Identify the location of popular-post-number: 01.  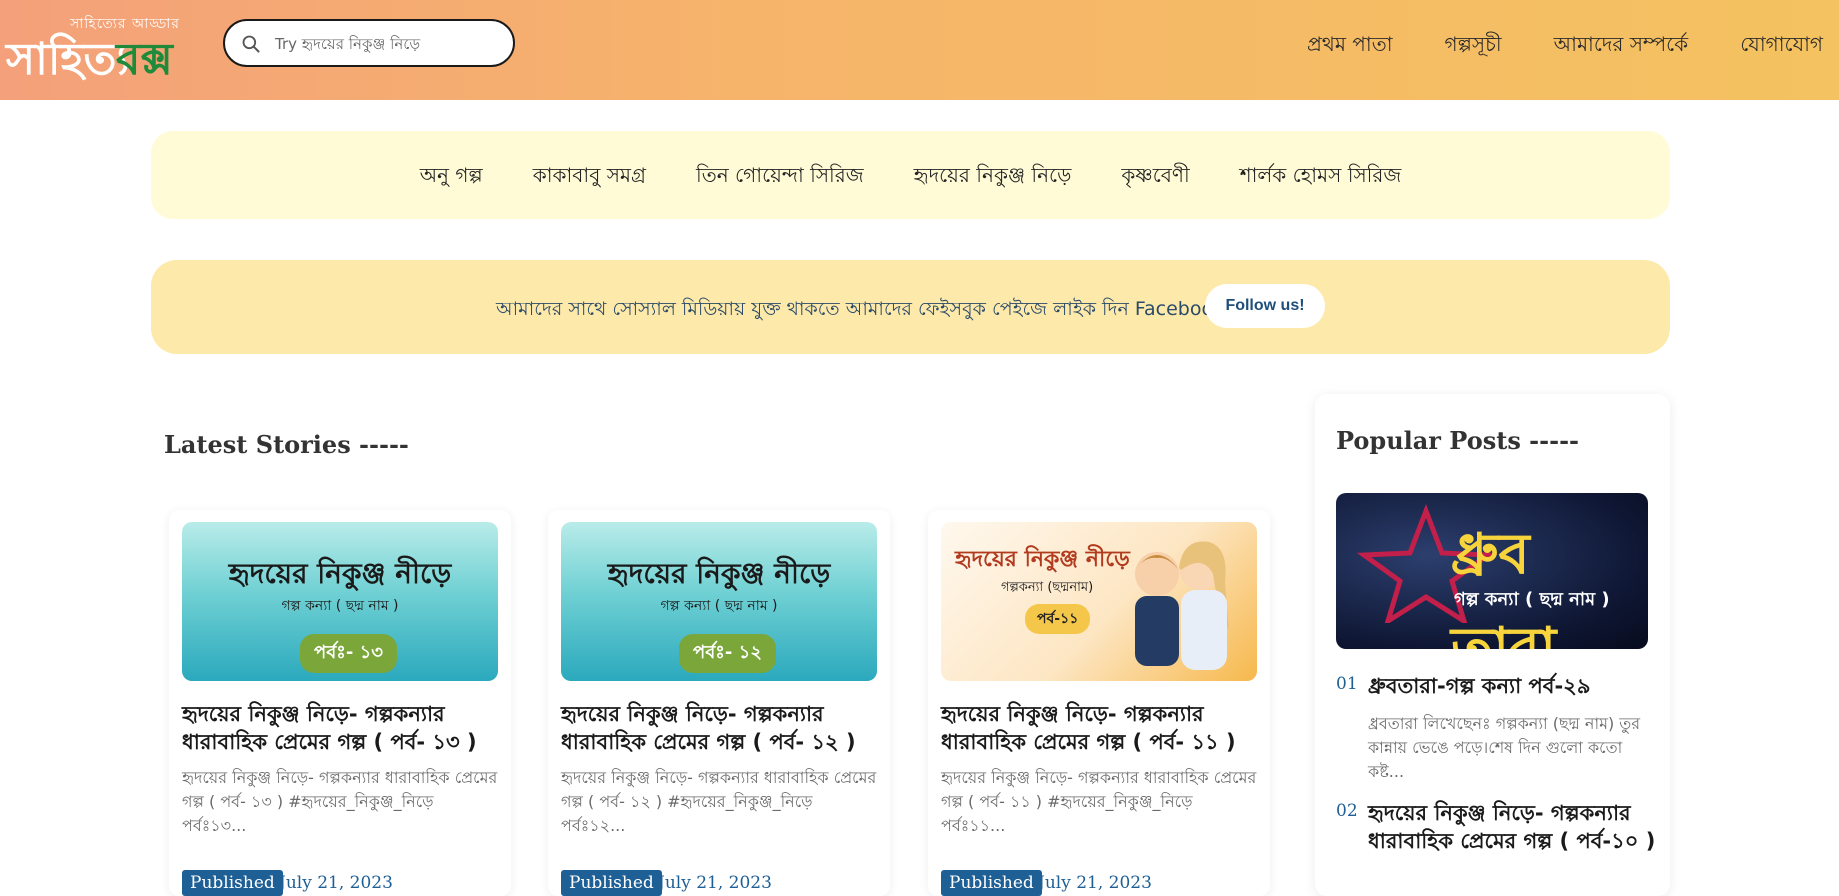
(1347, 684).